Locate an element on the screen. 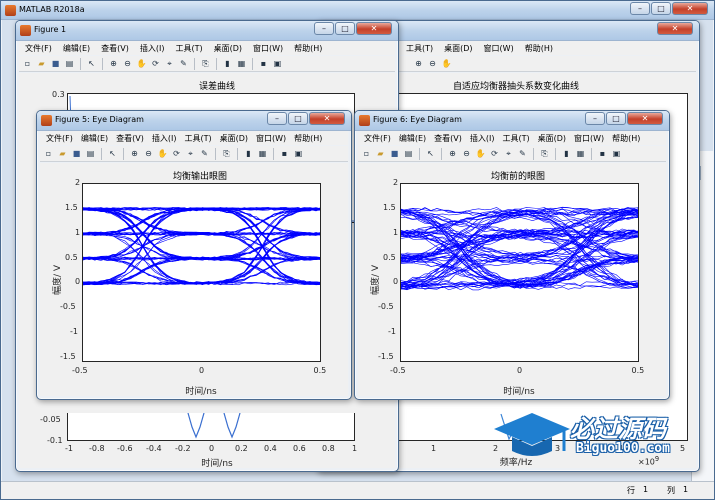  eq-axes is located at coordinates (201, 272).